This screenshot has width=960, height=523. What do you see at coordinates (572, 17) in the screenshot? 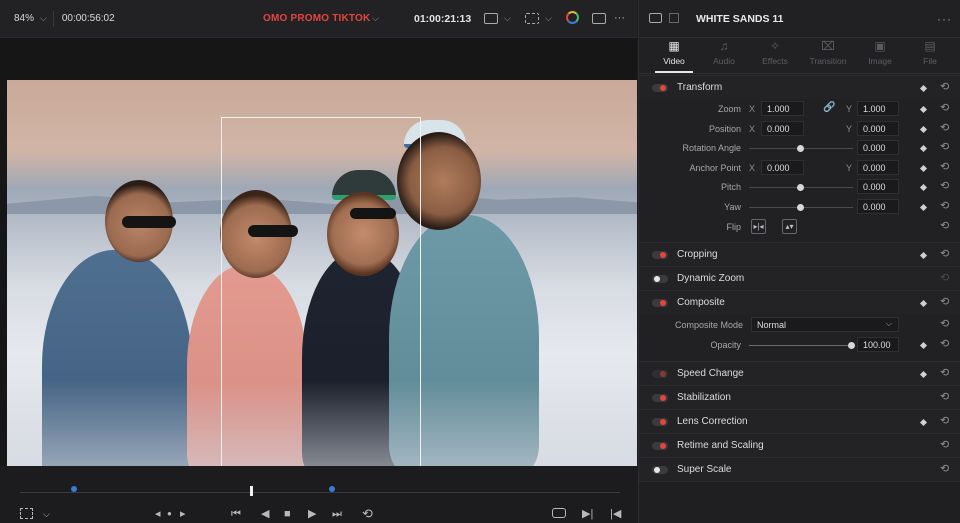
I see `color-scope-icon` at bounding box center [572, 17].